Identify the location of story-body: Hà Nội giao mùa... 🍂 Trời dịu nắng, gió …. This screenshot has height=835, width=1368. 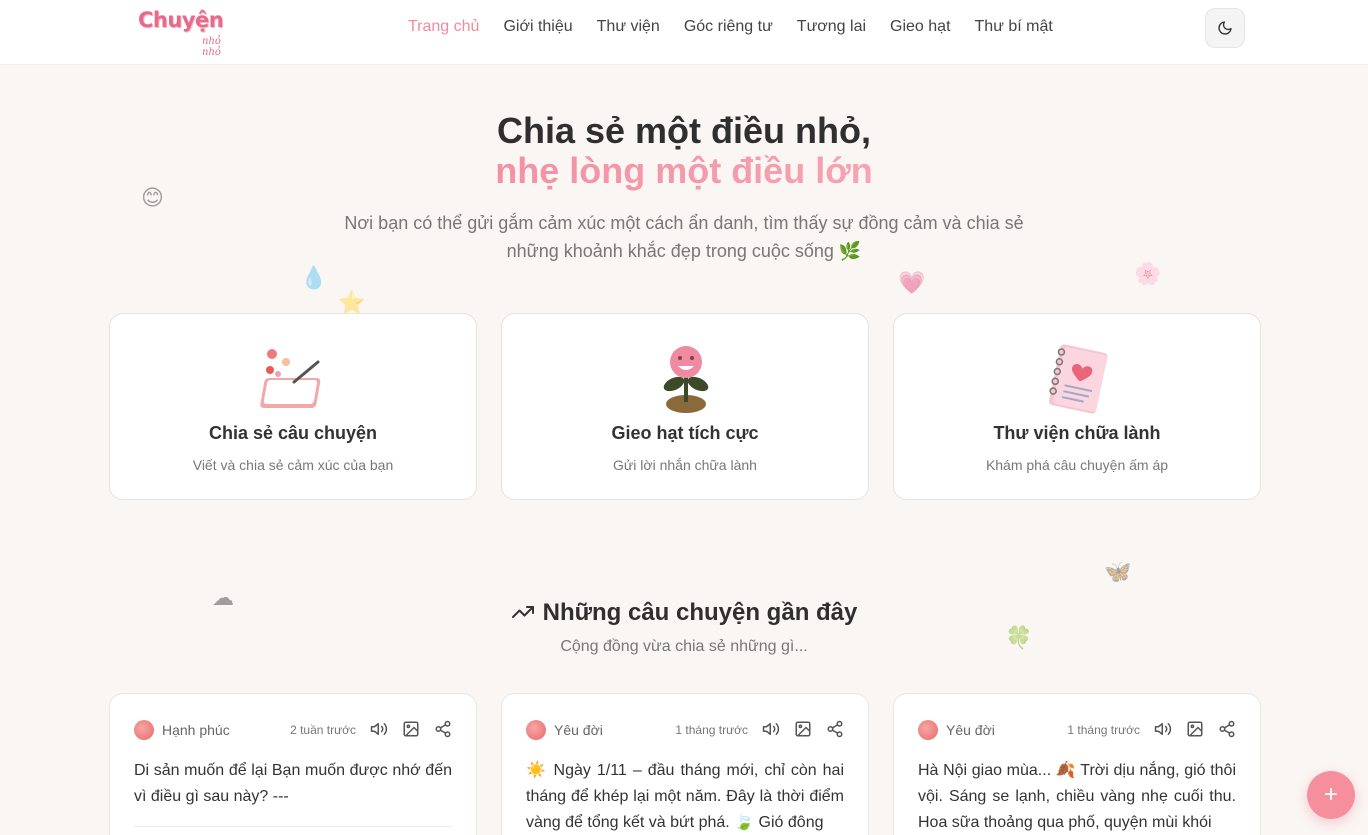
(1077, 796).